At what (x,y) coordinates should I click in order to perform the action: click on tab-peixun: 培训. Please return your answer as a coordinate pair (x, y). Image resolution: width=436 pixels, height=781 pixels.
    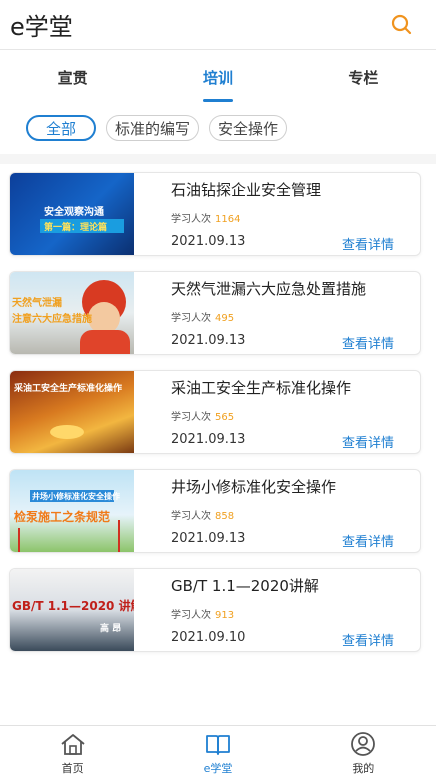
    Looking at the image, I should click on (217, 77).